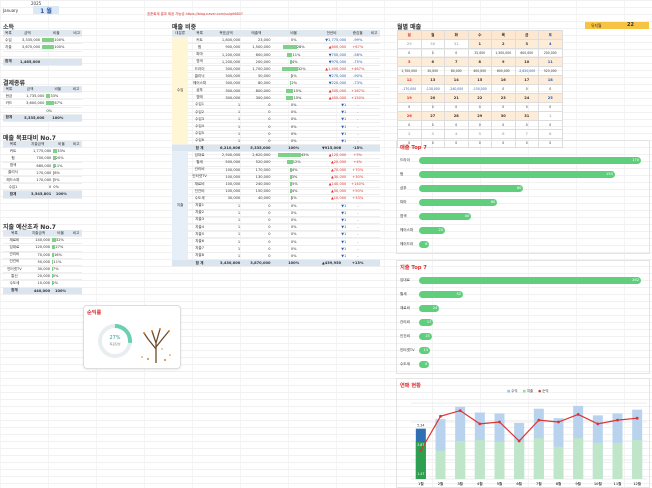 The image size is (652, 488). What do you see at coordinates (11, 10) in the screenshot?
I see `month-name: January` at bounding box center [11, 10].